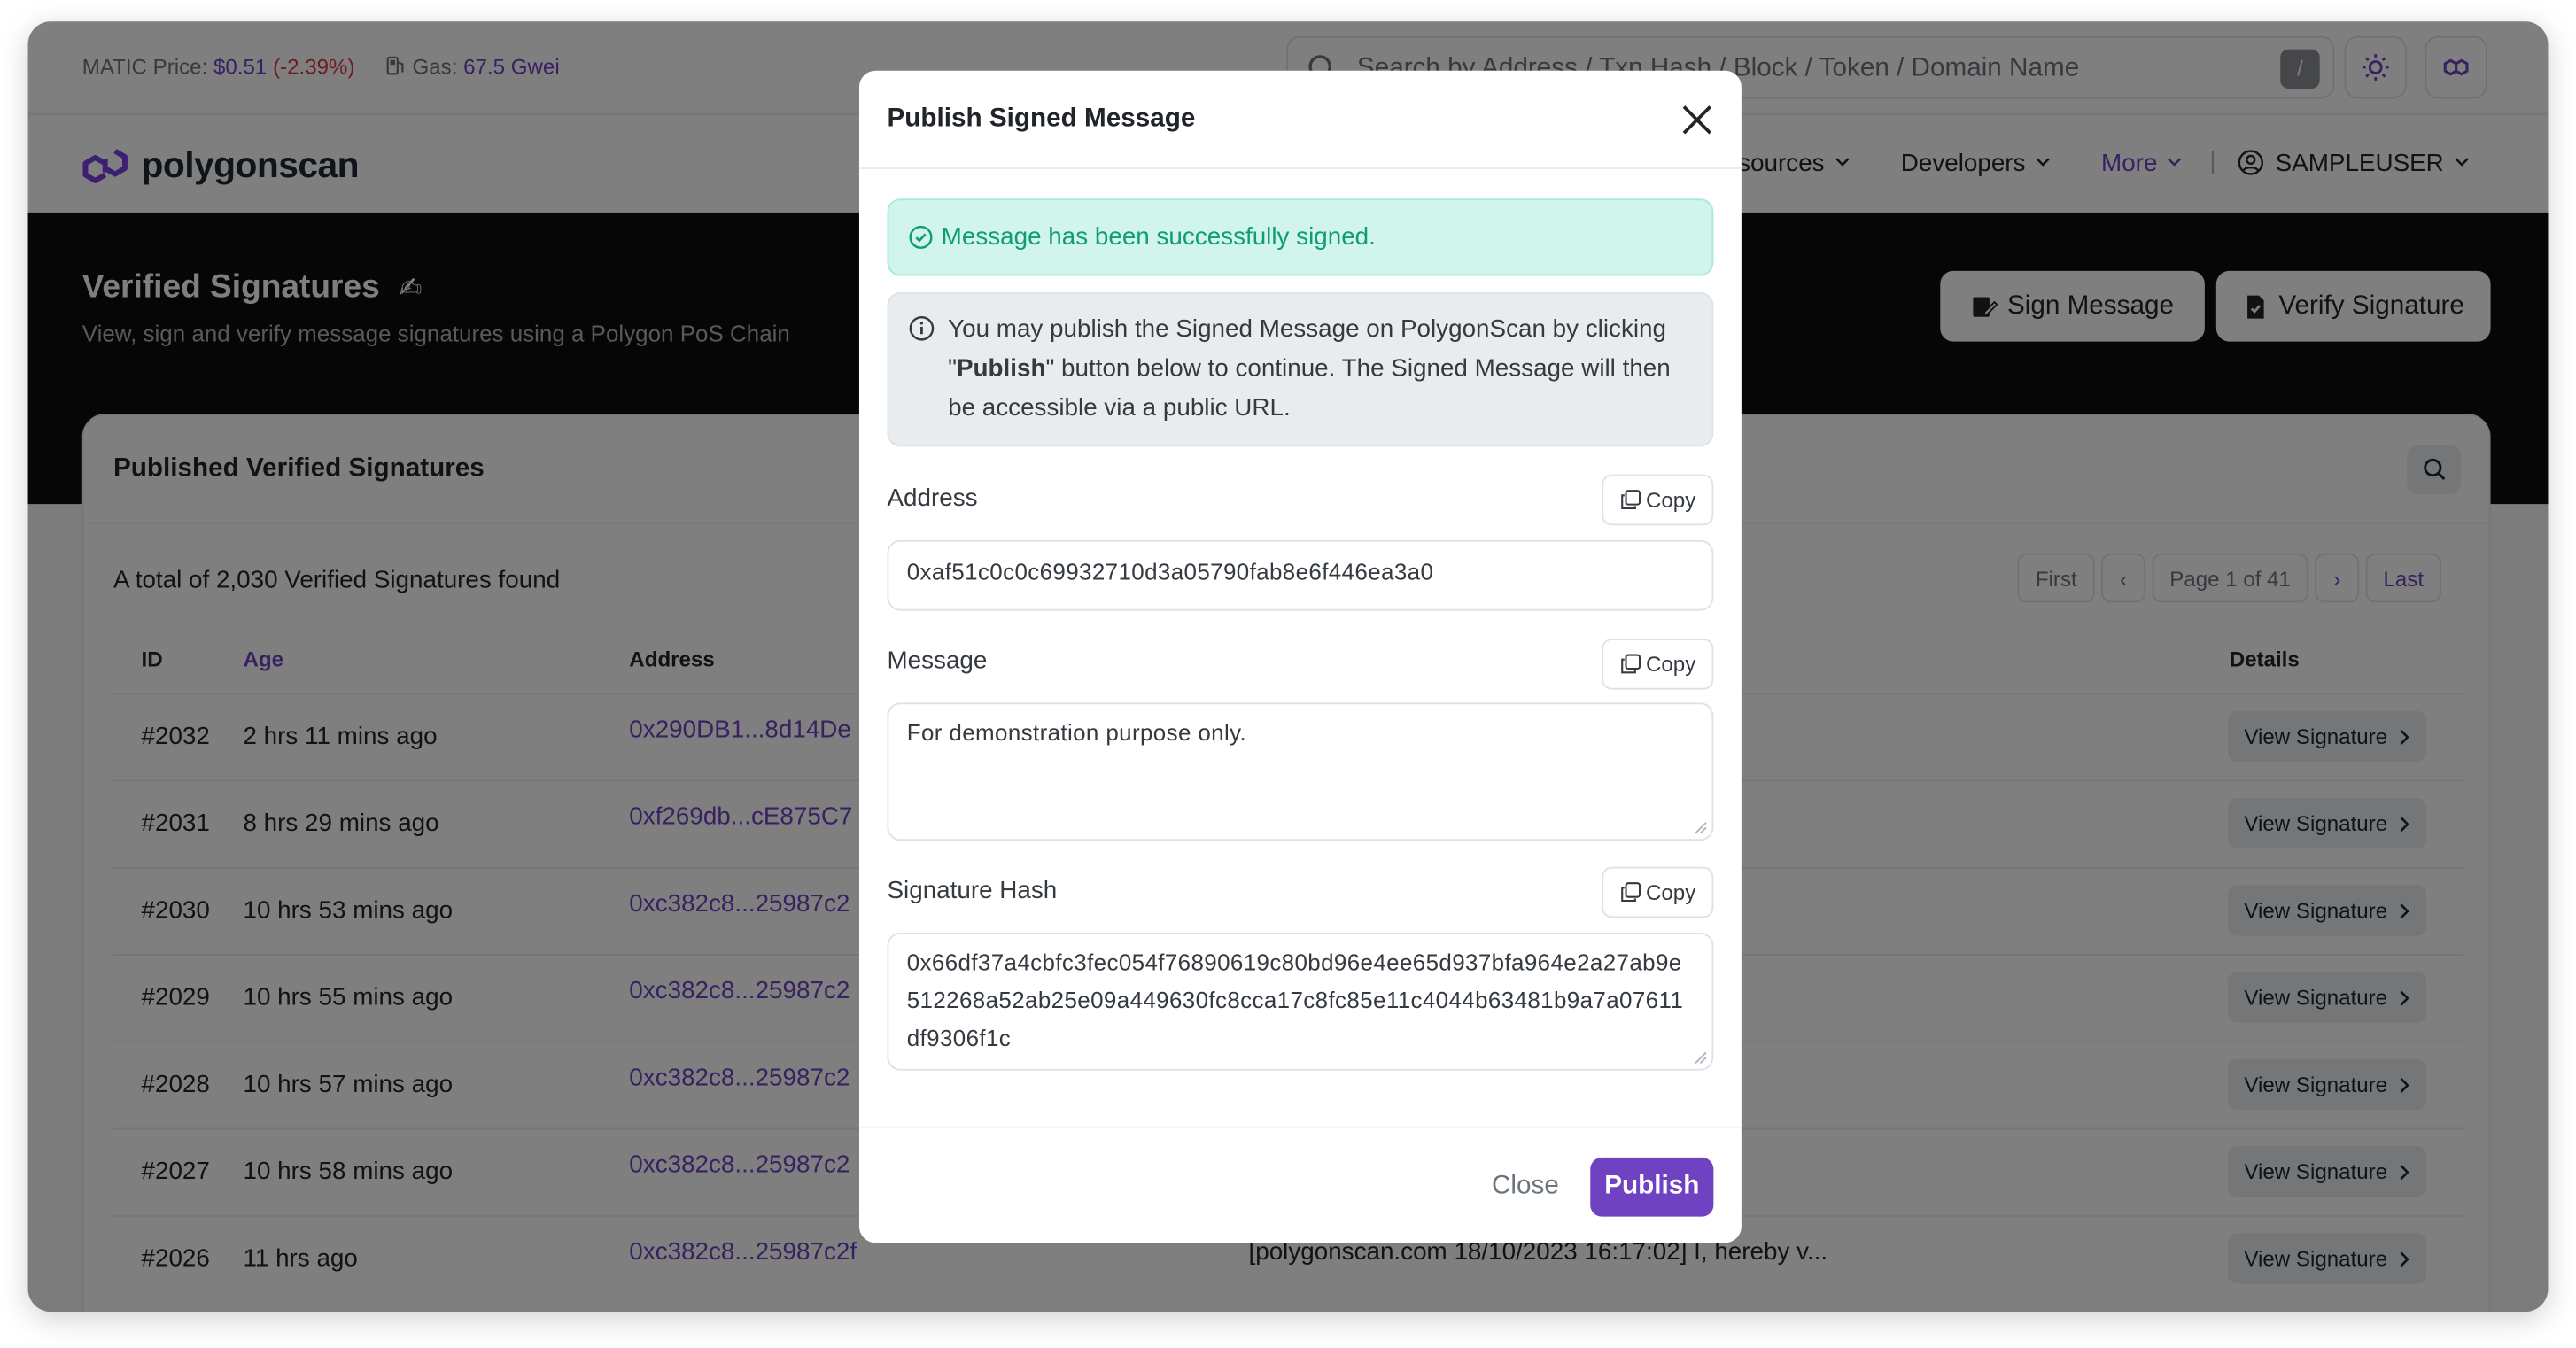 Image resolution: width=2576 pixels, height=1348 pixels. What do you see at coordinates (1697, 120) in the screenshot?
I see `close-icon` at bounding box center [1697, 120].